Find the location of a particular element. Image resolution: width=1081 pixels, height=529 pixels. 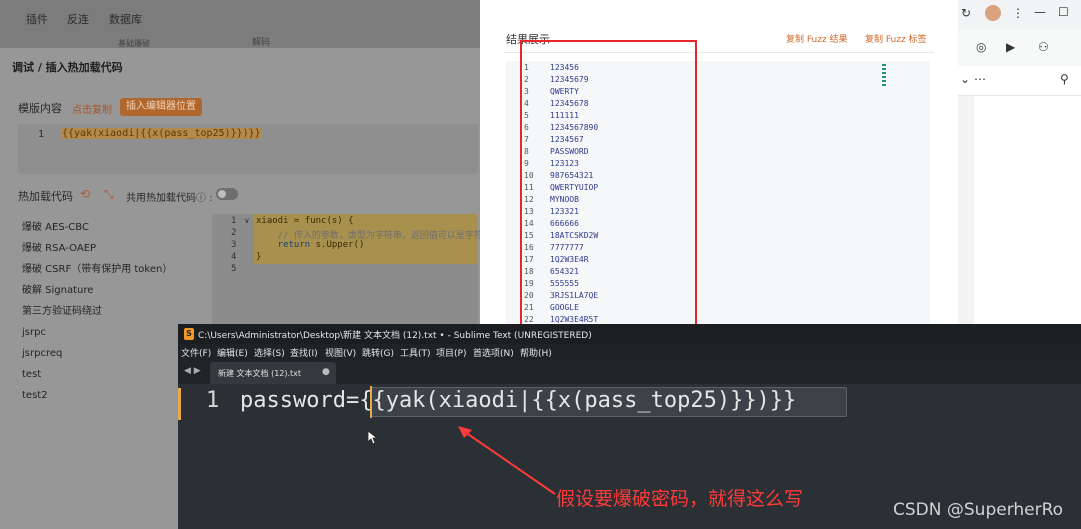

mouse-pointer-icon is located at coordinates (373, 438).